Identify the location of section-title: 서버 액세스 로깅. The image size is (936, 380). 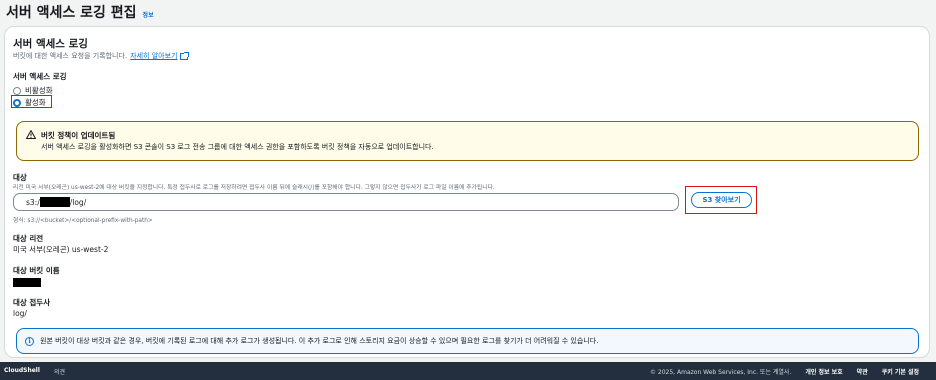
(50, 44).